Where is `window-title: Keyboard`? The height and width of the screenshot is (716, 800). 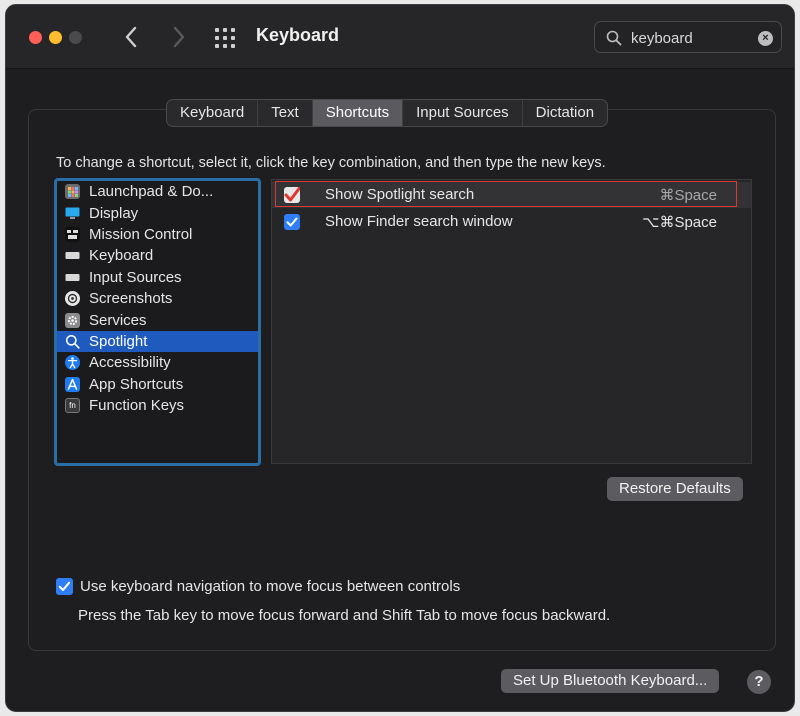 window-title: Keyboard is located at coordinates (298, 35).